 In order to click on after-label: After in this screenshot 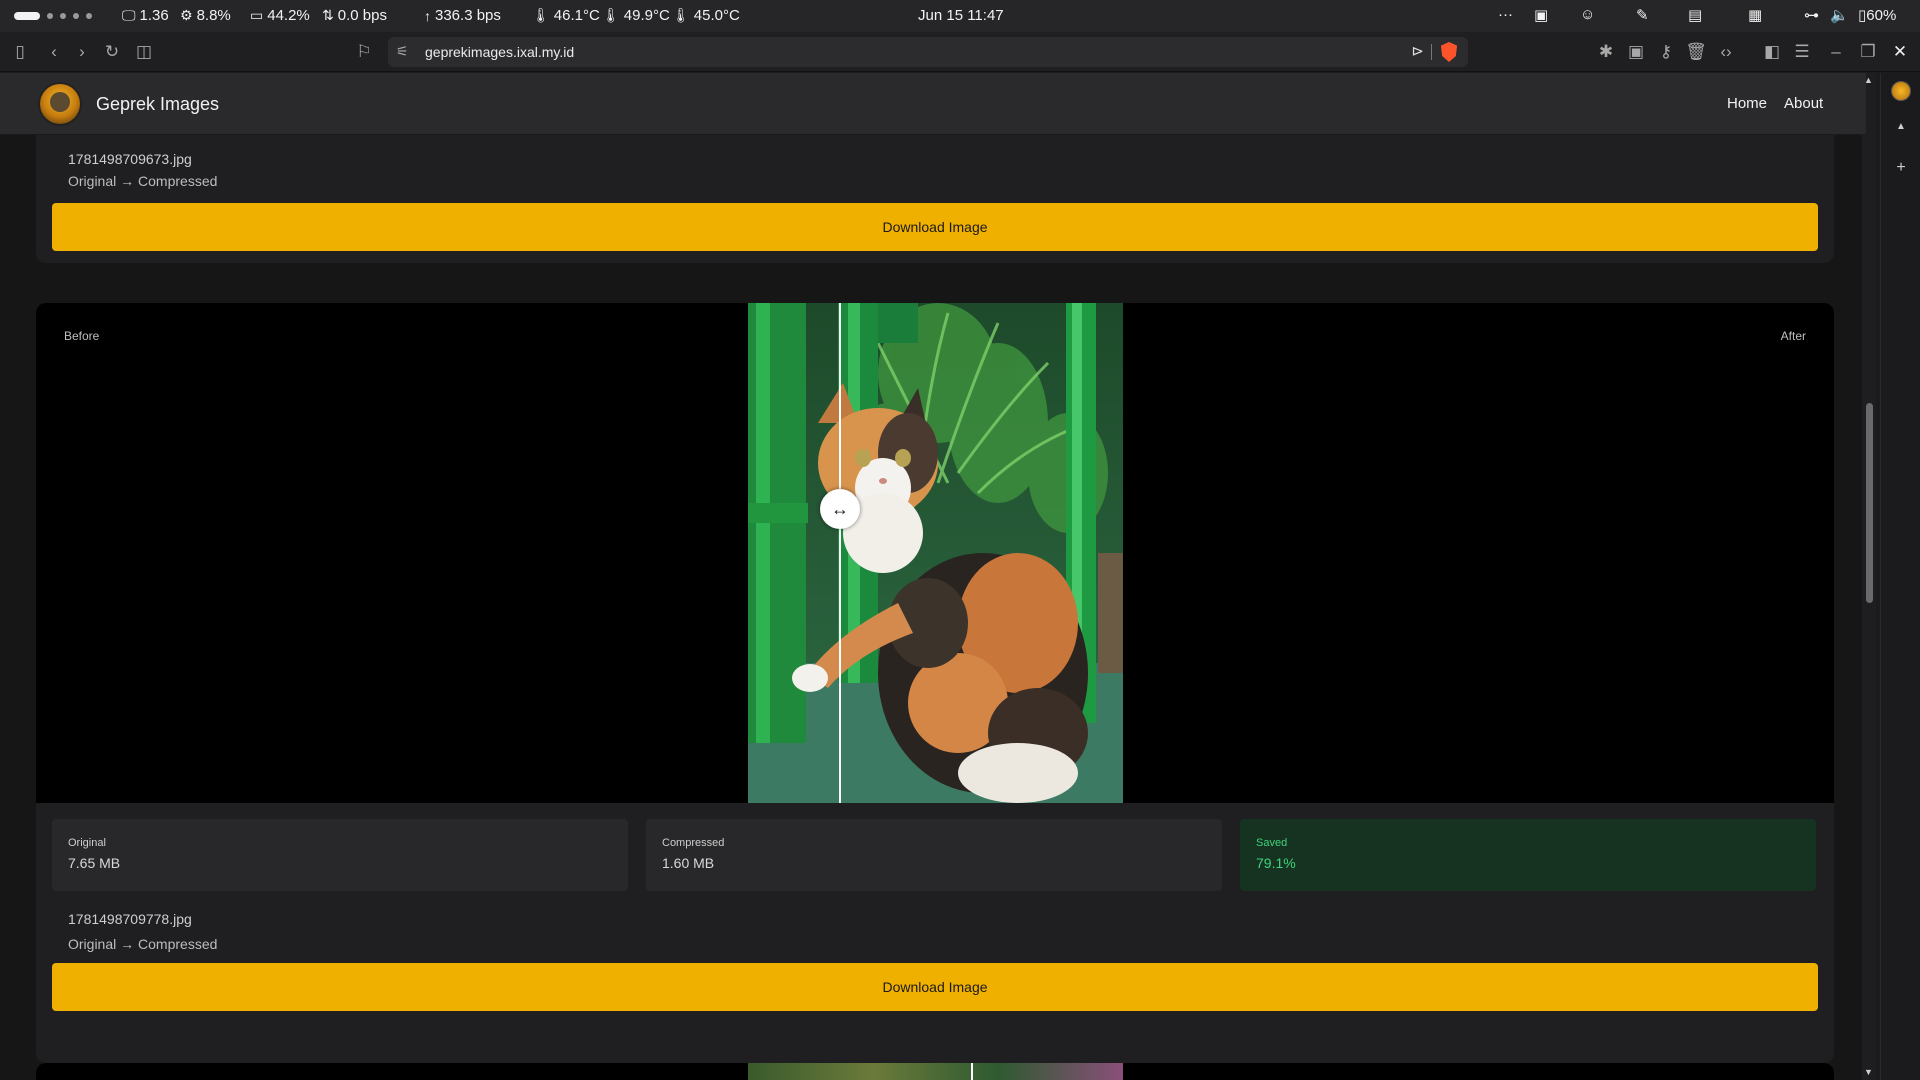, I will do `click(1793, 336)`.